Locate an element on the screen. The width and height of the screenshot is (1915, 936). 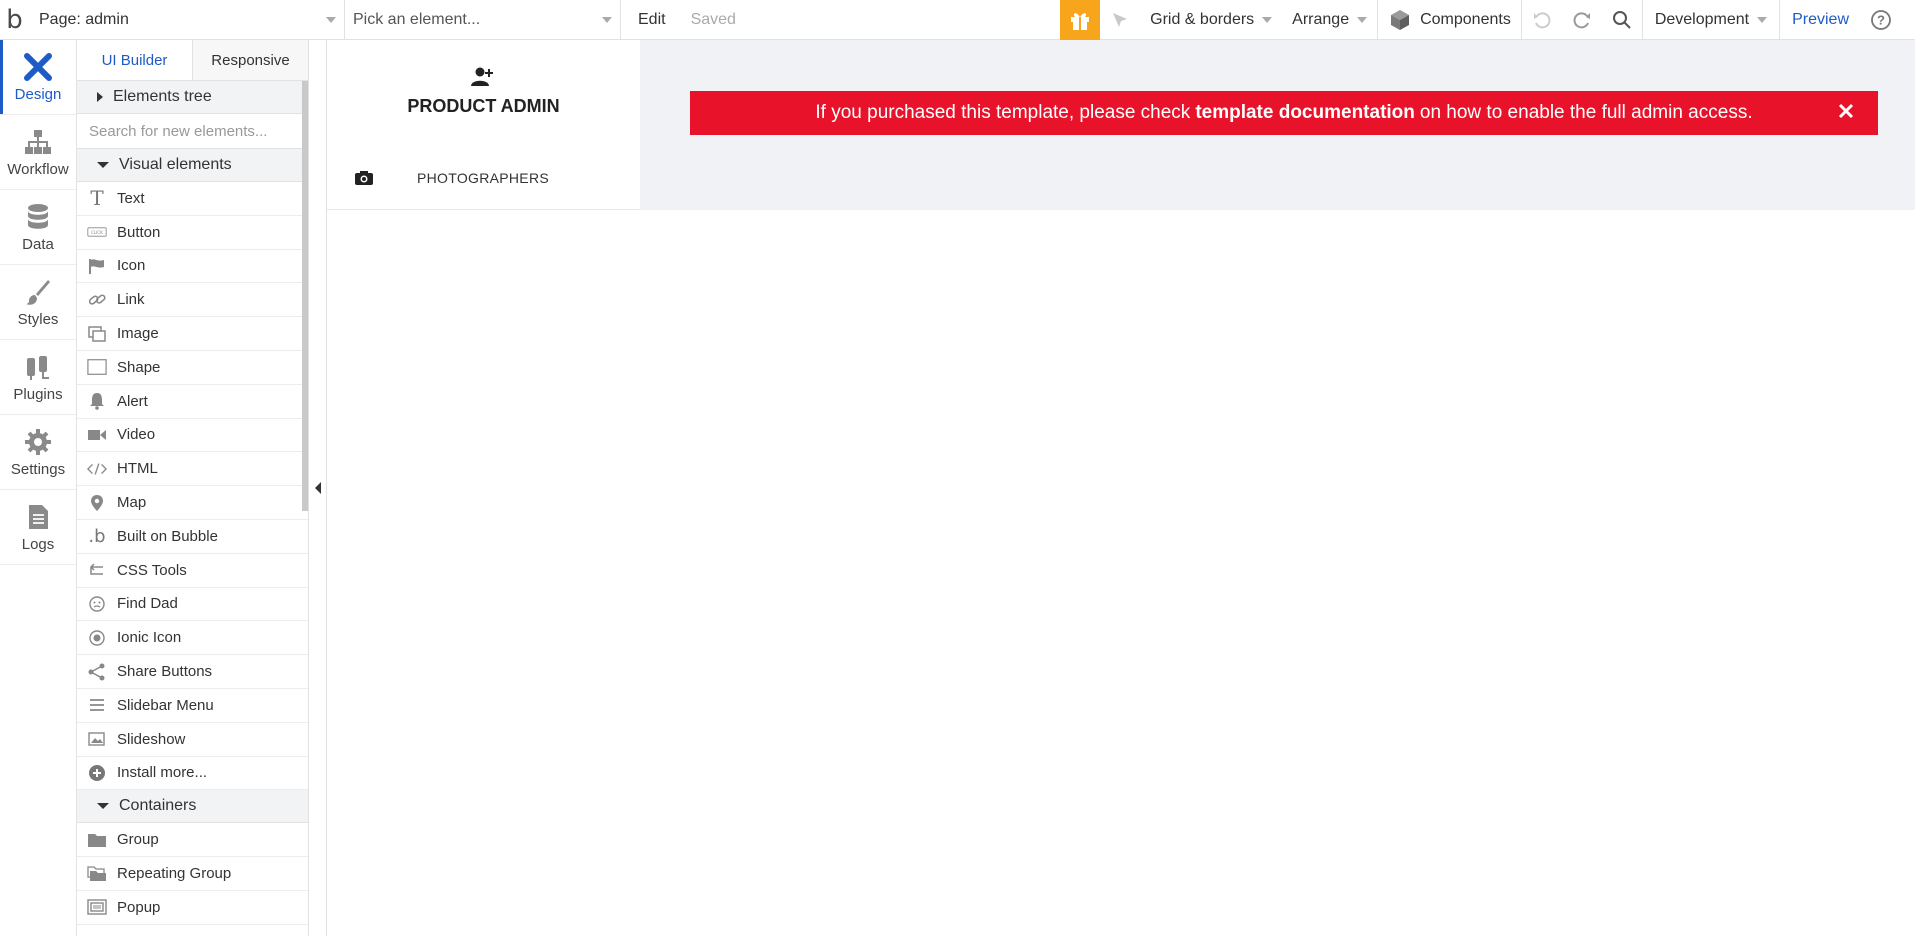
nav-settings-label: Settings is located at coordinates (38, 469).